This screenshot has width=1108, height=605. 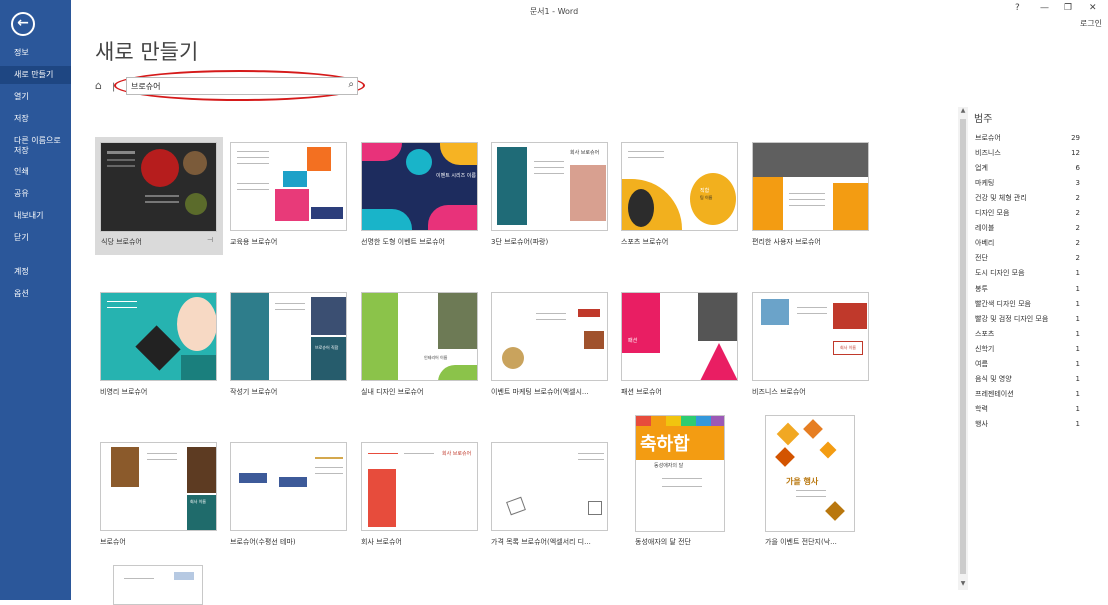 I want to click on categories-header: 범주, so click(x=983, y=119).